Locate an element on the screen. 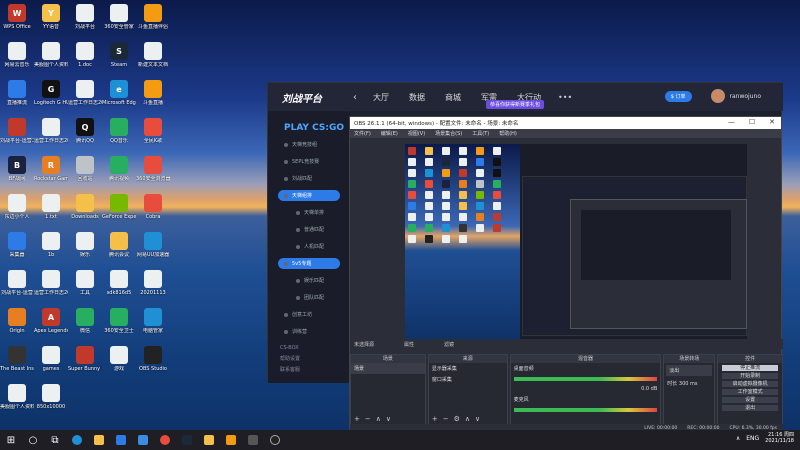 The height and width of the screenshot is (450, 800). virtual-camera-button: 启动虚拟摄像机 is located at coordinates (750, 384).